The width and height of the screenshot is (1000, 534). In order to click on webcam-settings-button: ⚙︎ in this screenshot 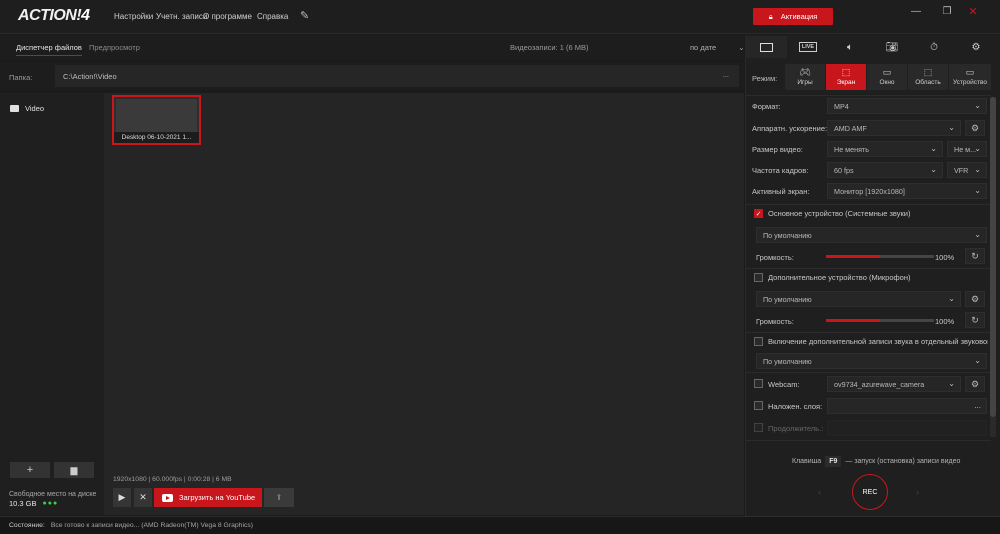, I will do `click(975, 384)`.